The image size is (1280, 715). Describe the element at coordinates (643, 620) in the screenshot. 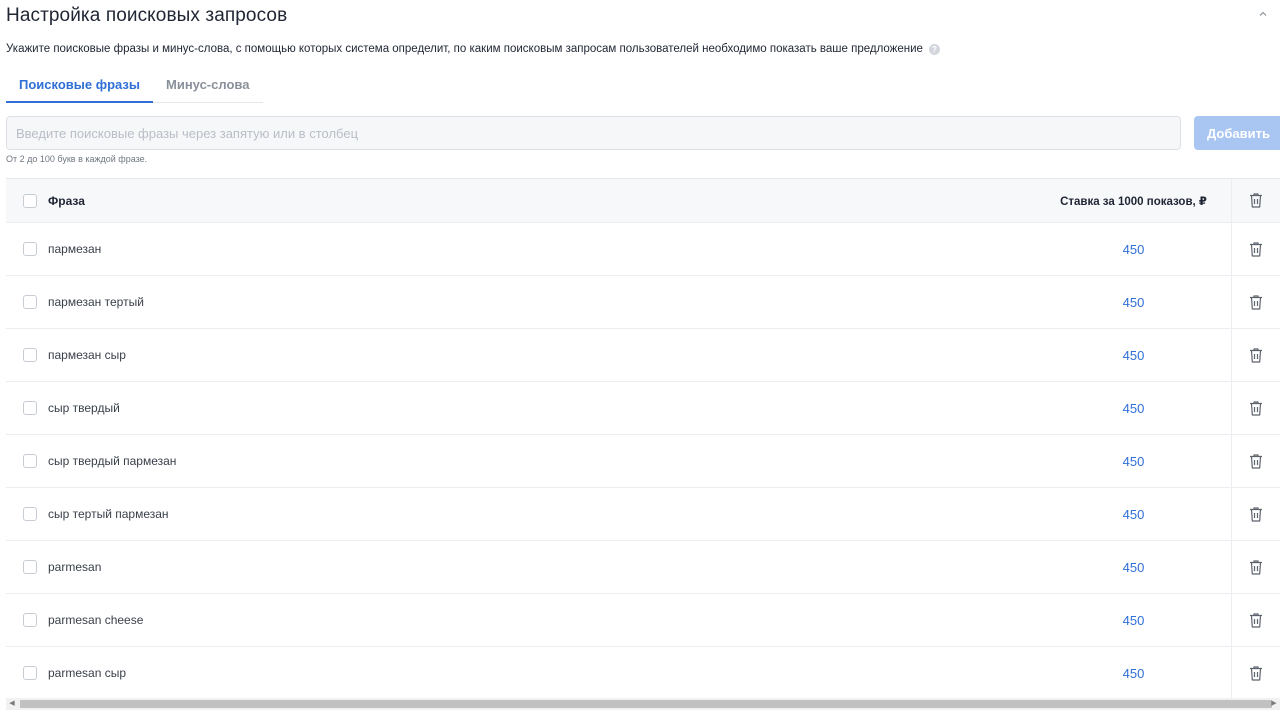

I see `table-row: parmesan cheese 450` at that location.